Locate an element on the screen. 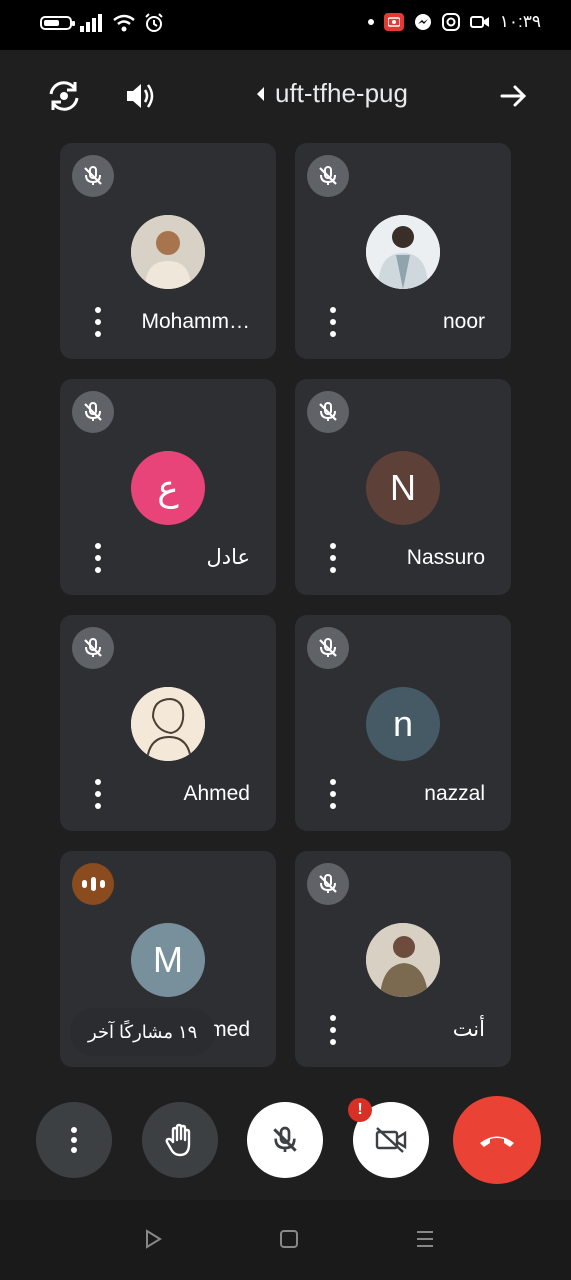 The height and width of the screenshot is (1280, 571). screen-record-icon is located at coordinates (393, 22).